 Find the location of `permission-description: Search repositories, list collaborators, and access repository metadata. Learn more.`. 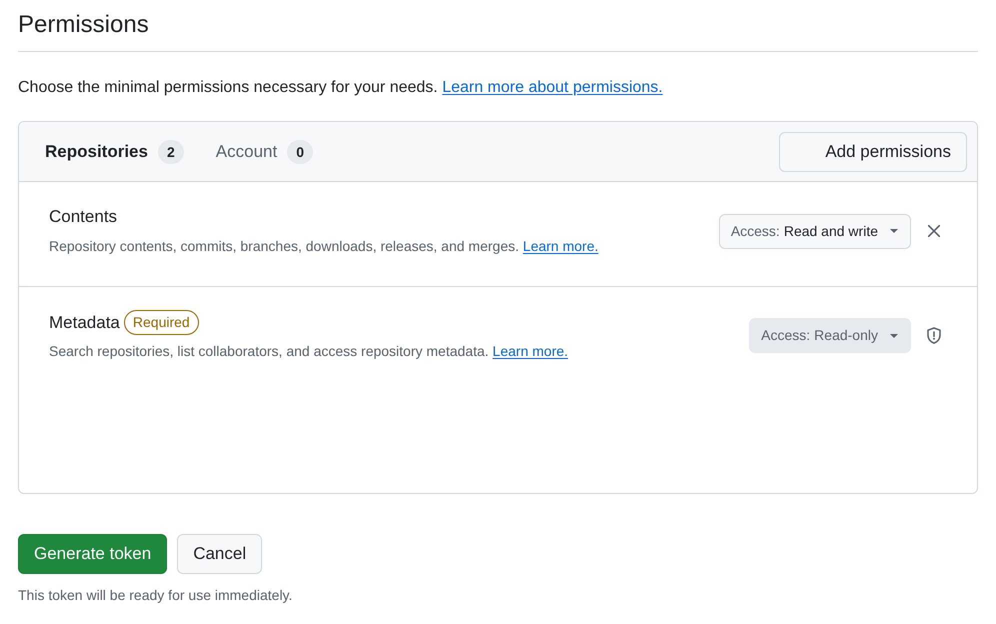

permission-description: Search repositories, list collaborators, and access repository metadata. Learn more. is located at coordinates (309, 351).